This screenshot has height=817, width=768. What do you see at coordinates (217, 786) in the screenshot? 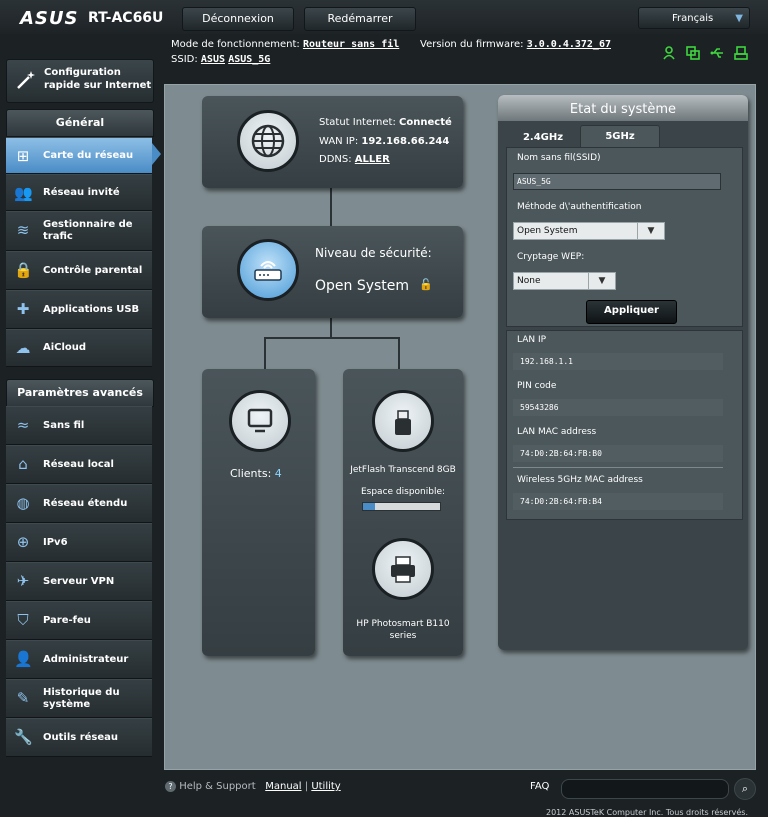
I see `help-support-link: Help & Support` at bounding box center [217, 786].